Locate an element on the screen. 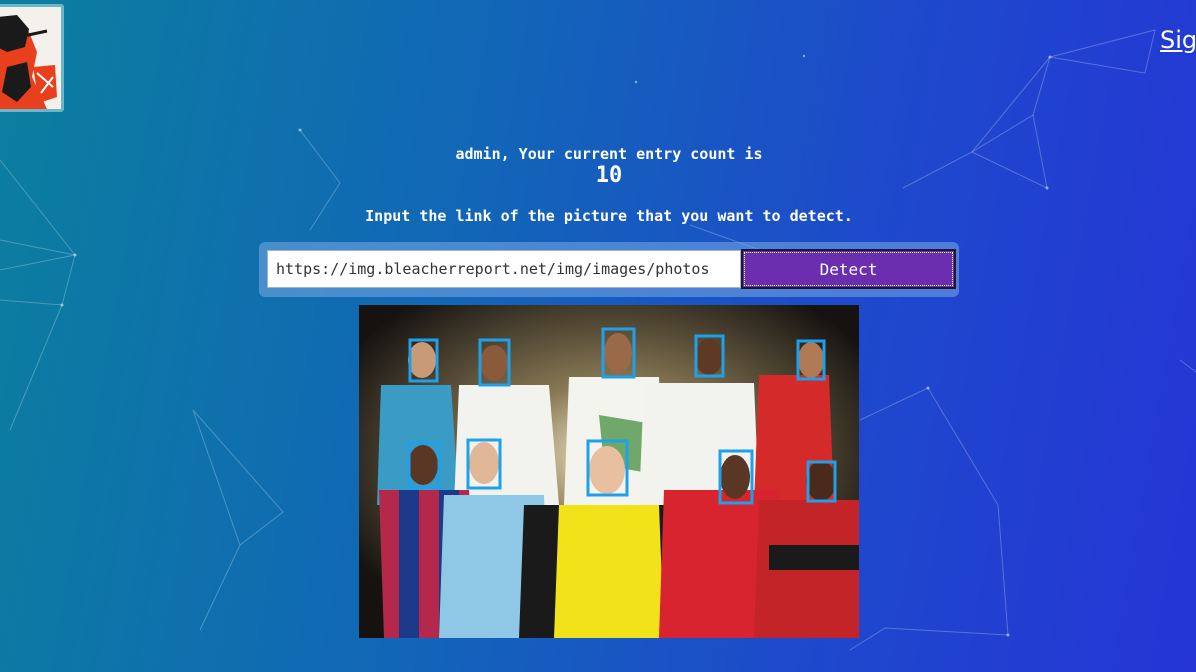 The width and height of the screenshot is (1196, 672). entry-count: 10 is located at coordinates (609, 175).